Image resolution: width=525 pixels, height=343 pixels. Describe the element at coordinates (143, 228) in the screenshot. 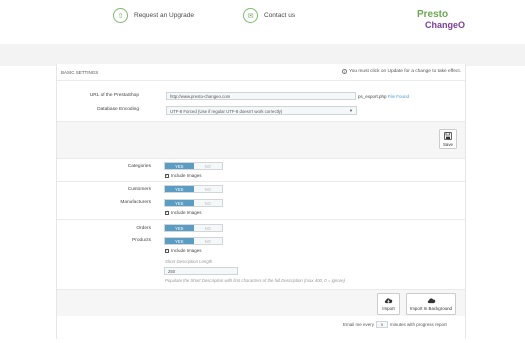

I see `orders-label: Orders` at that location.